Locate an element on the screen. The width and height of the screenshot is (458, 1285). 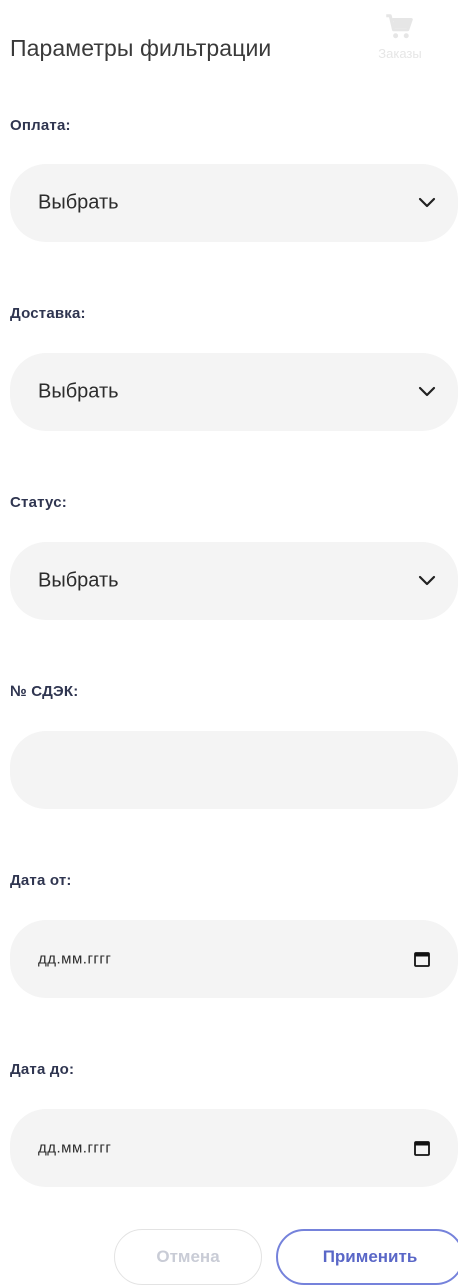
status-select: Выбрать is located at coordinates (234, 581).